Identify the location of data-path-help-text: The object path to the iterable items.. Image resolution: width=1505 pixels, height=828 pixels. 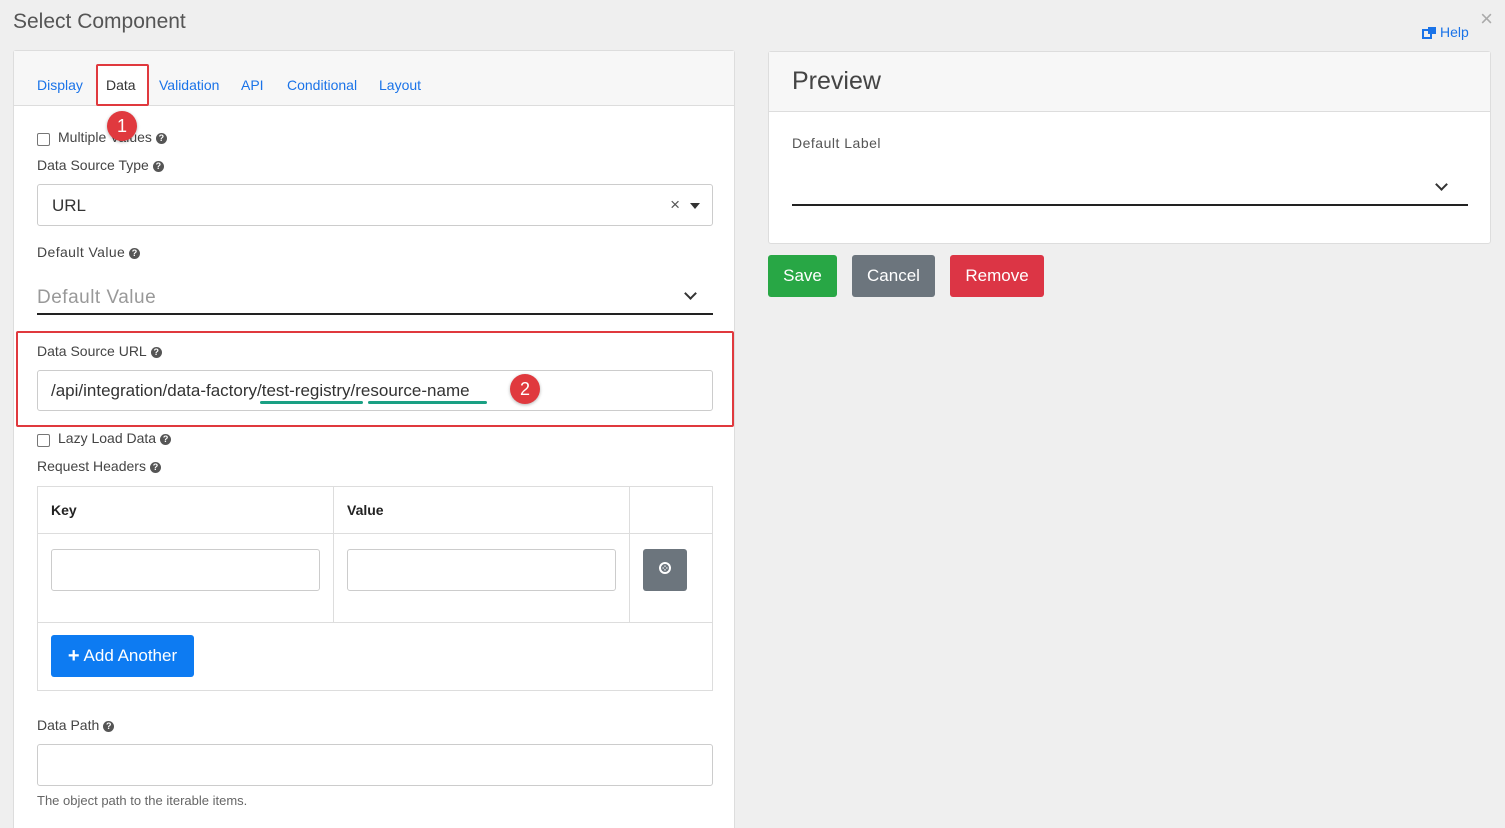
(142, 800).